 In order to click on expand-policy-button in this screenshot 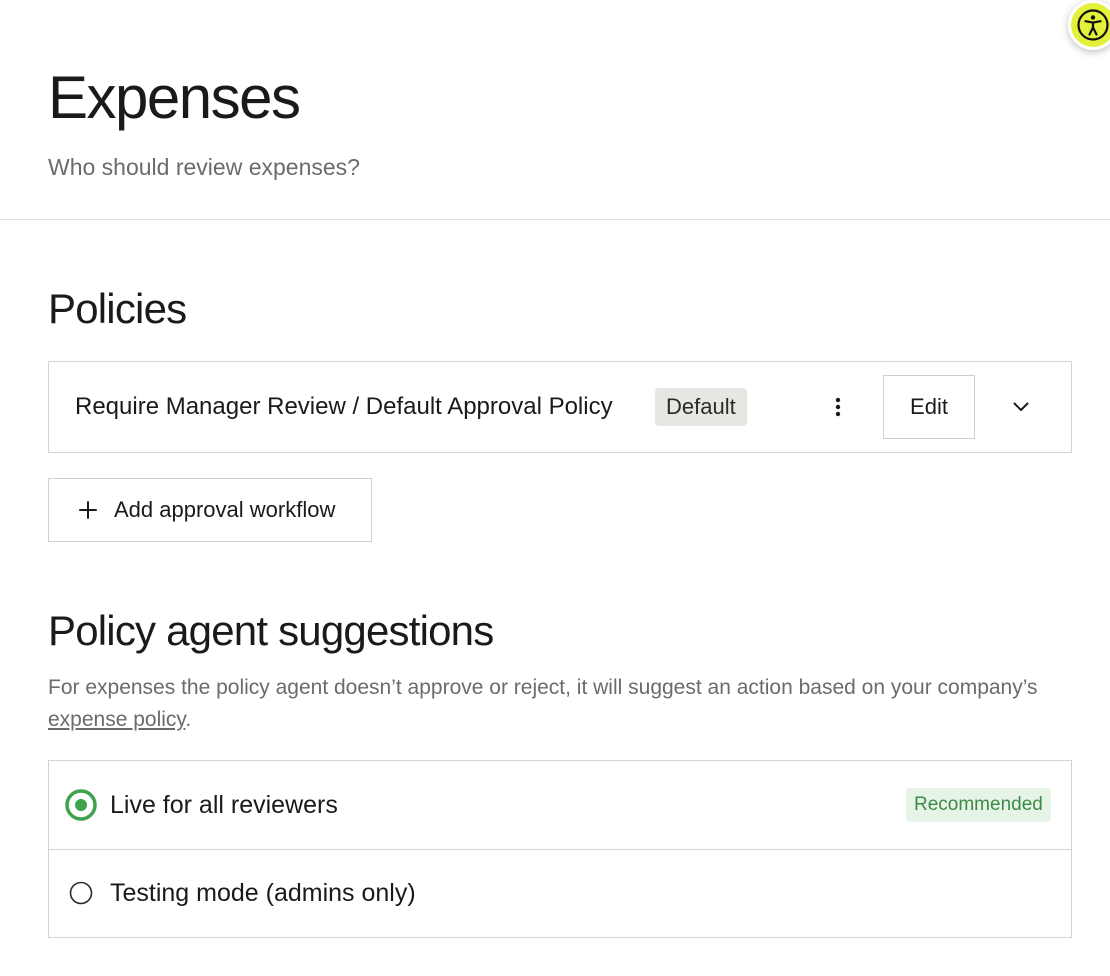, I will do `click(1021, 407)`.